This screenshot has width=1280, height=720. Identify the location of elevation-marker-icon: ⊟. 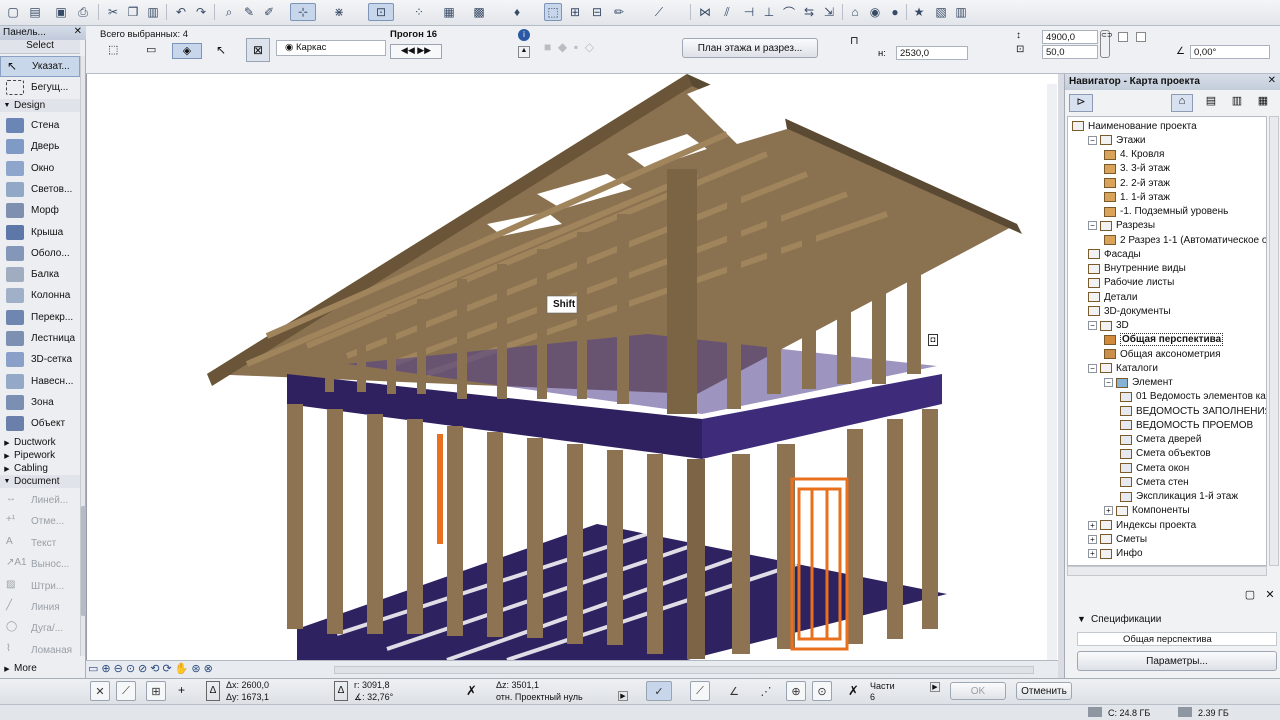
(597, 12).